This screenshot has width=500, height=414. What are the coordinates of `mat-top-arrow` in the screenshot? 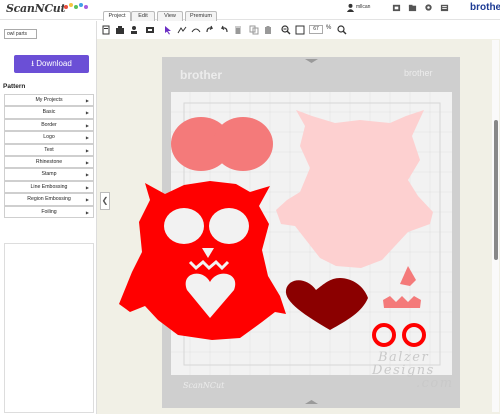 It's located at (311, 61).